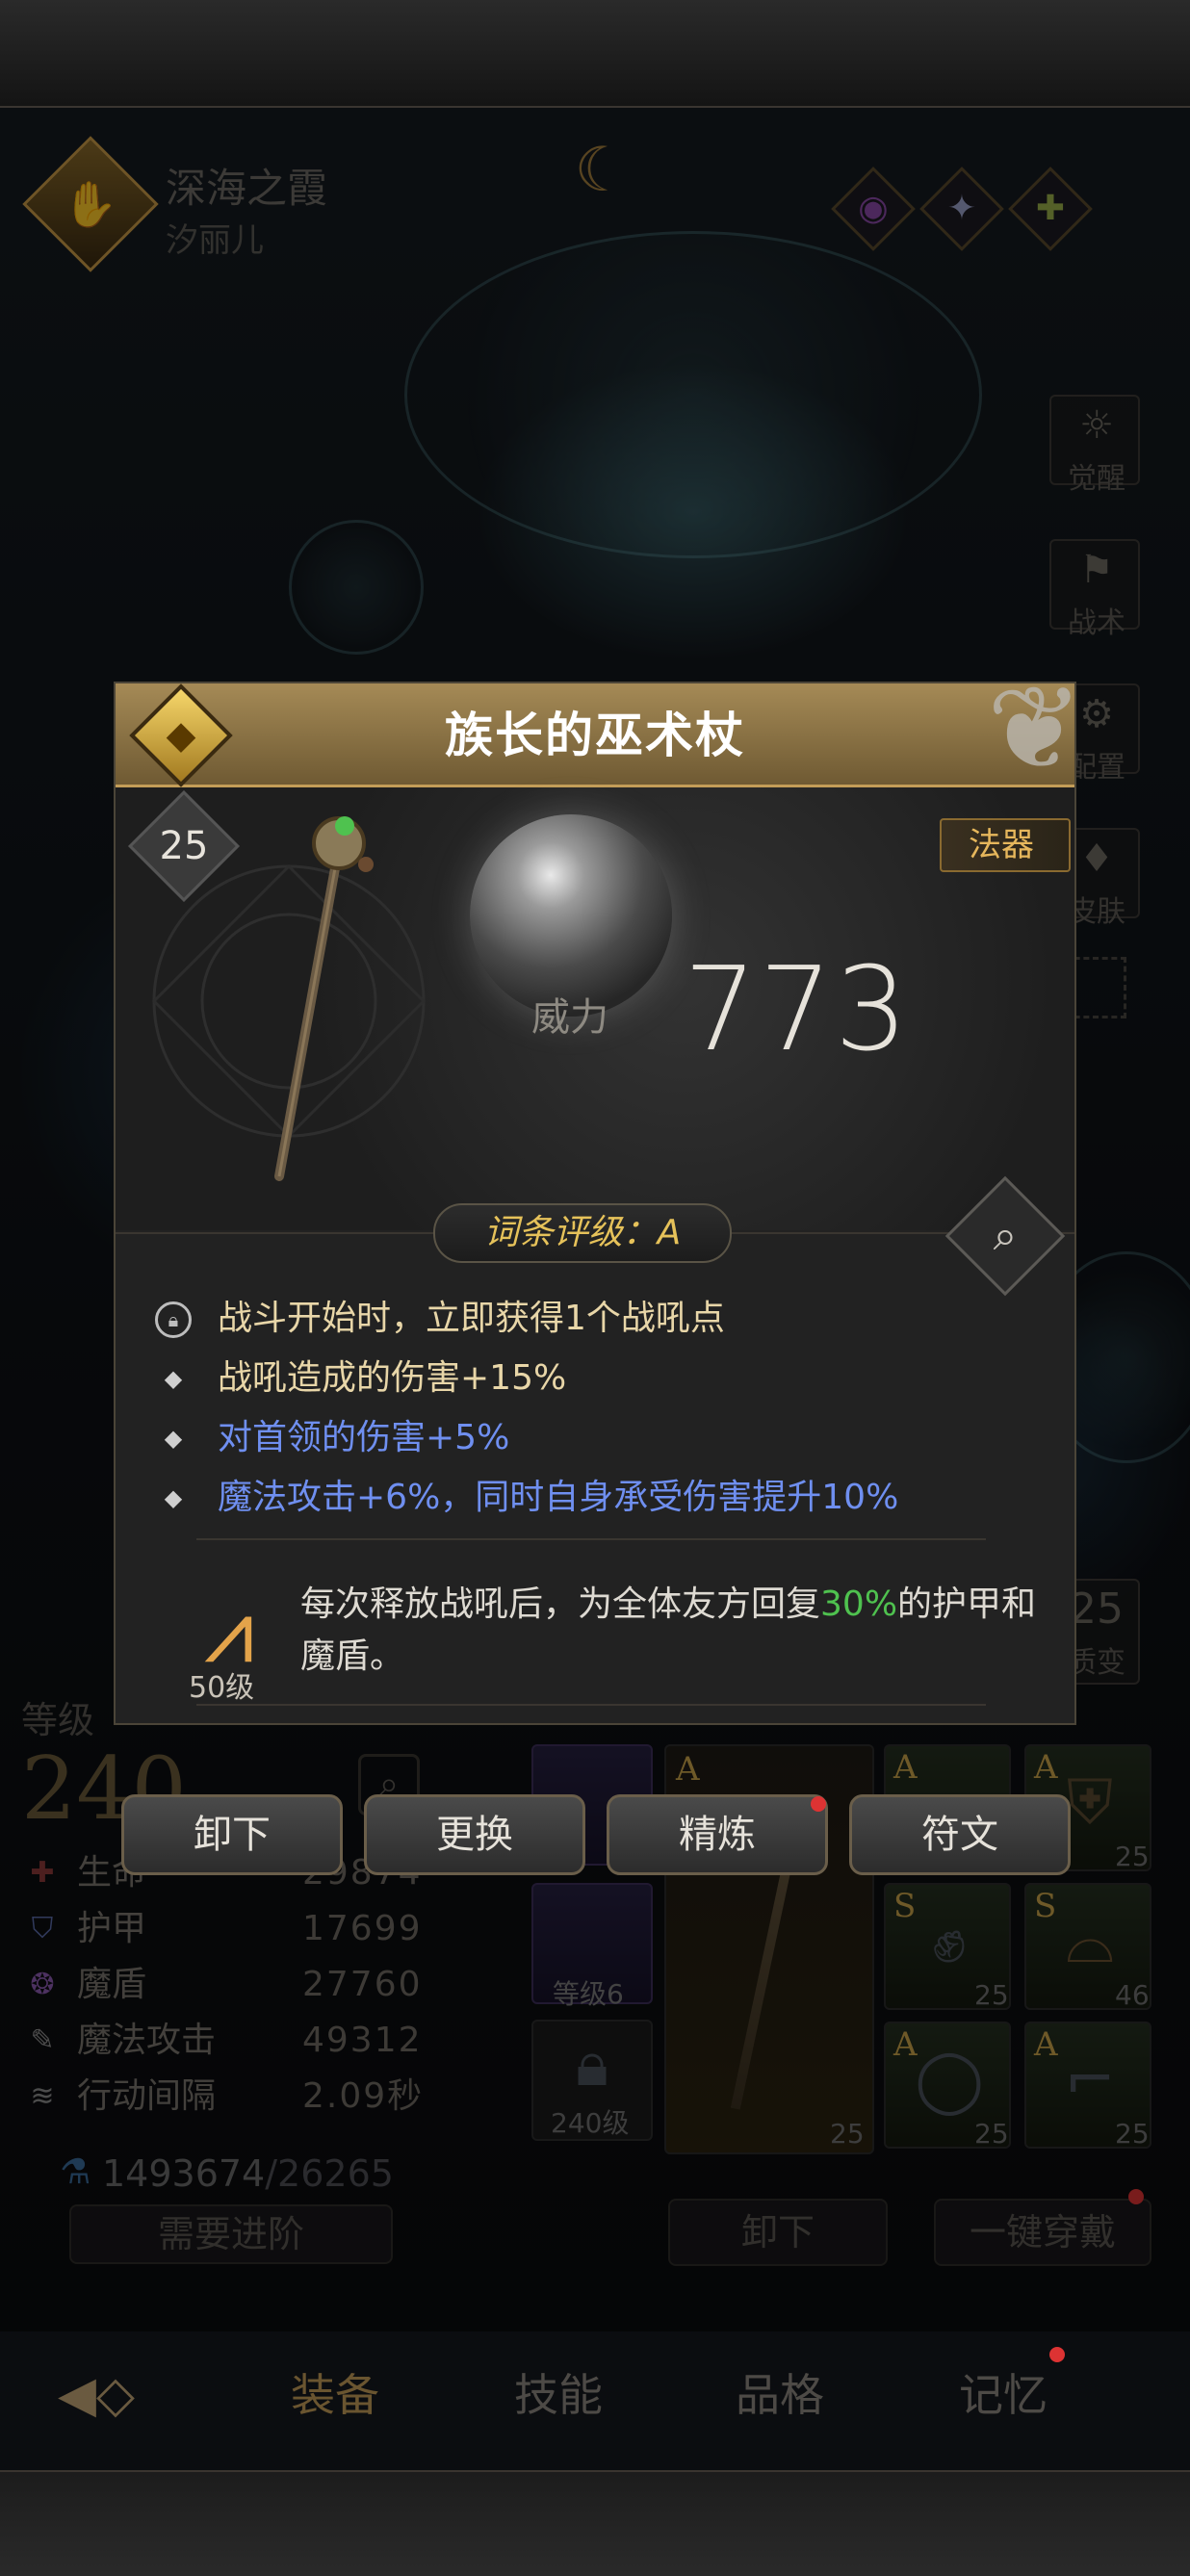 This screenshot has height=2576, width=1190. I want to click on peak-icon: ⩘, so click(229, 1632).